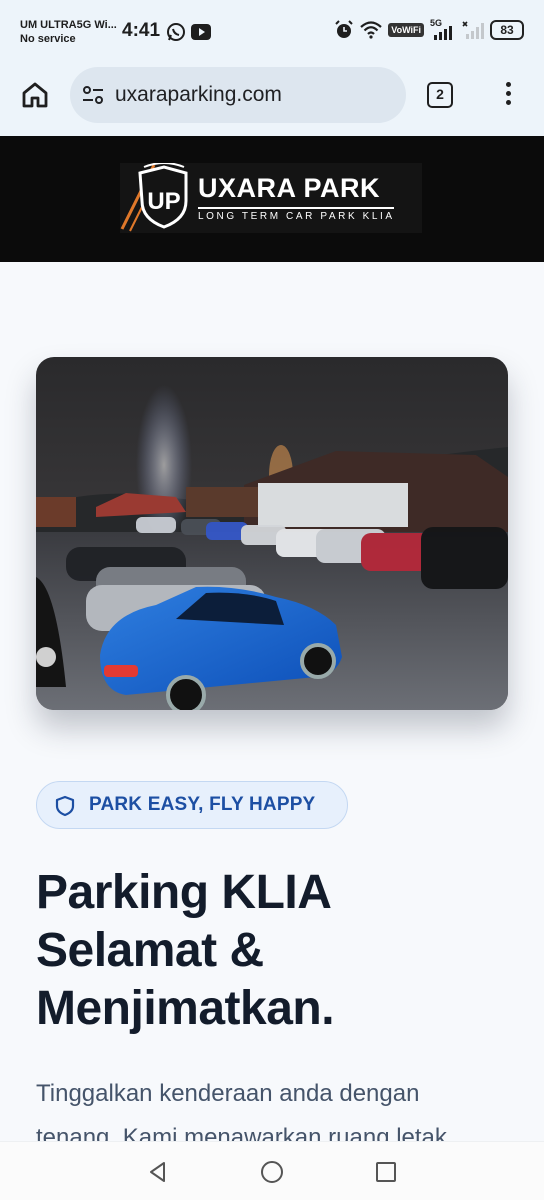 Image resolution: width=544 pixels, height=1200 pixels. Describe the element at coordinates (386, 1172) in the screenshot. I see `recents-icon` at that location.